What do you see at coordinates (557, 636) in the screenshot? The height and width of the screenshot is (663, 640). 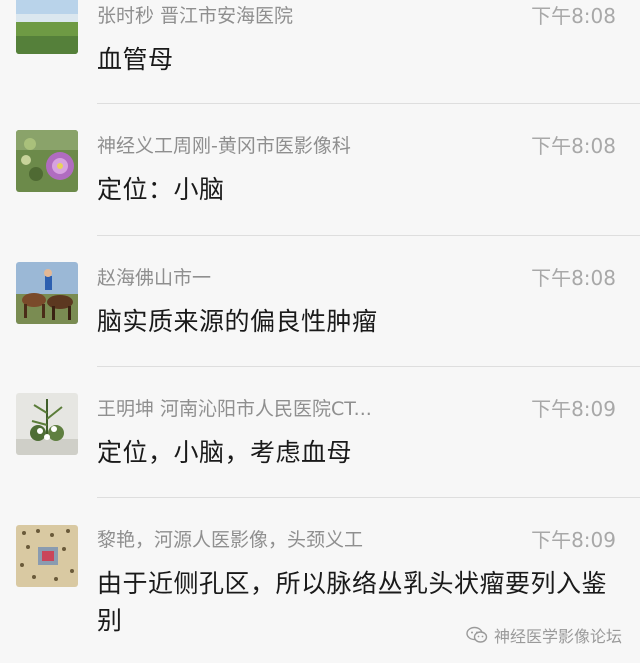 I see `watermark-text: 神经医学影像论坛` at bounding box center [557, 636].